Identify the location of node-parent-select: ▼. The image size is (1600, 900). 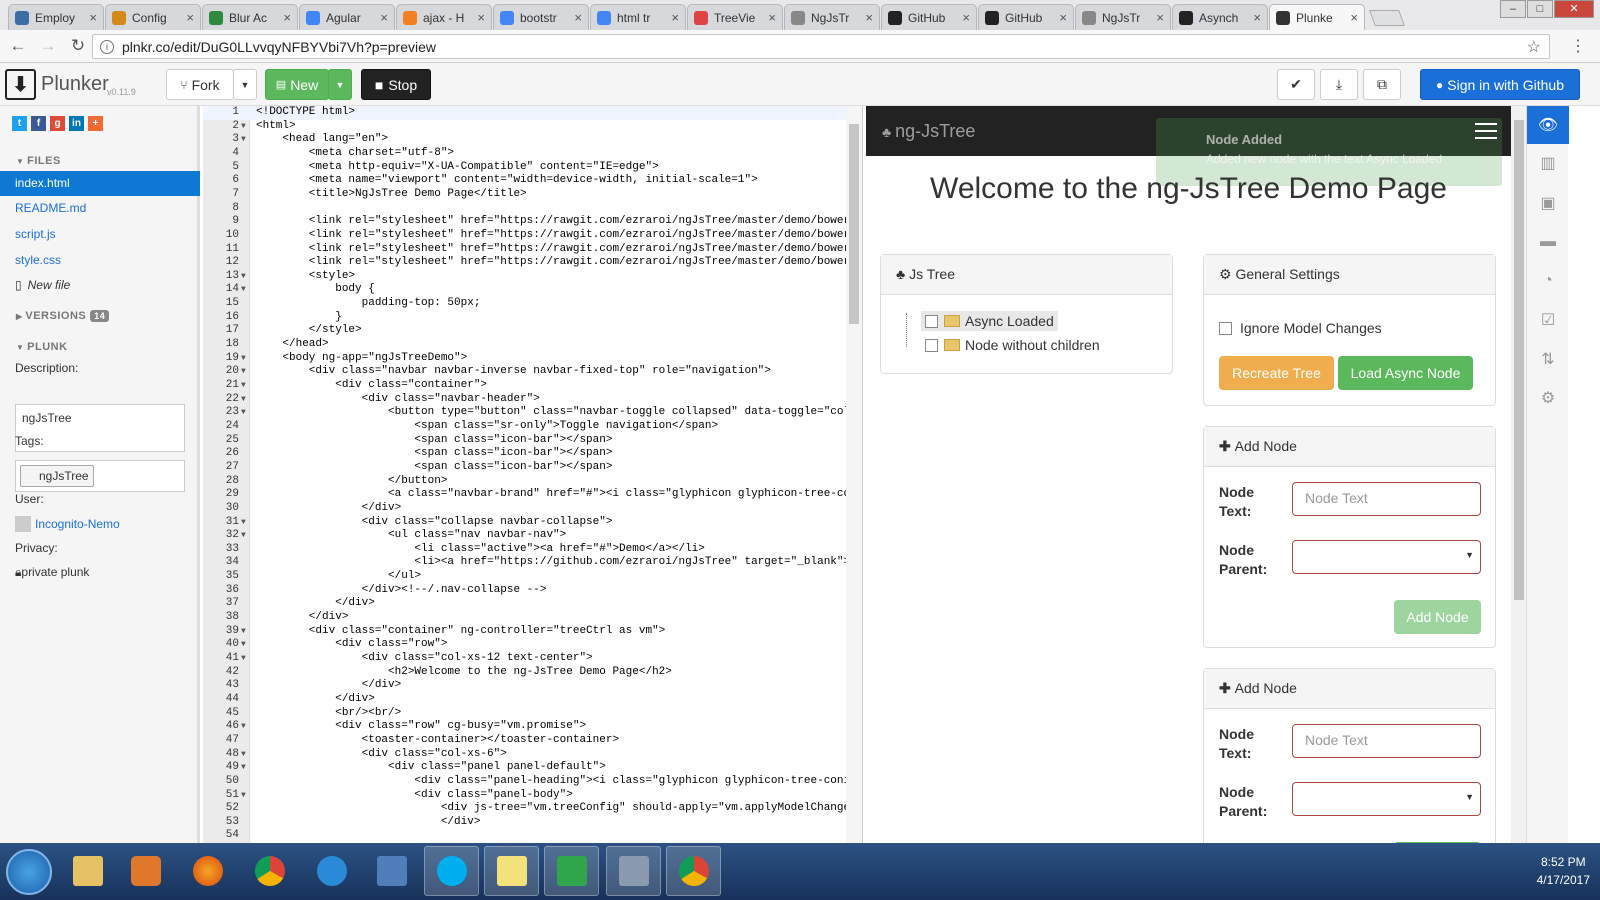
(1386, 799).